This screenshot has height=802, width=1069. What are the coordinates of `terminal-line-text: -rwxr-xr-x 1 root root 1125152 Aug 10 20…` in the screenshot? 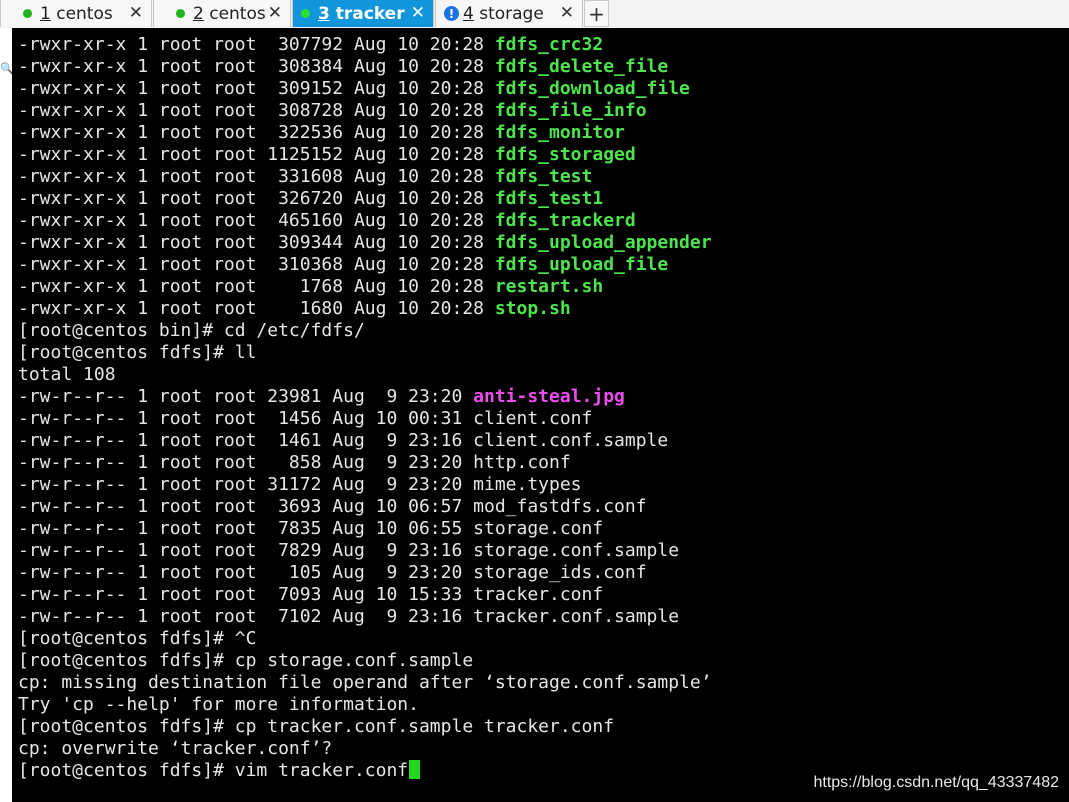 It's located at (256, 154).